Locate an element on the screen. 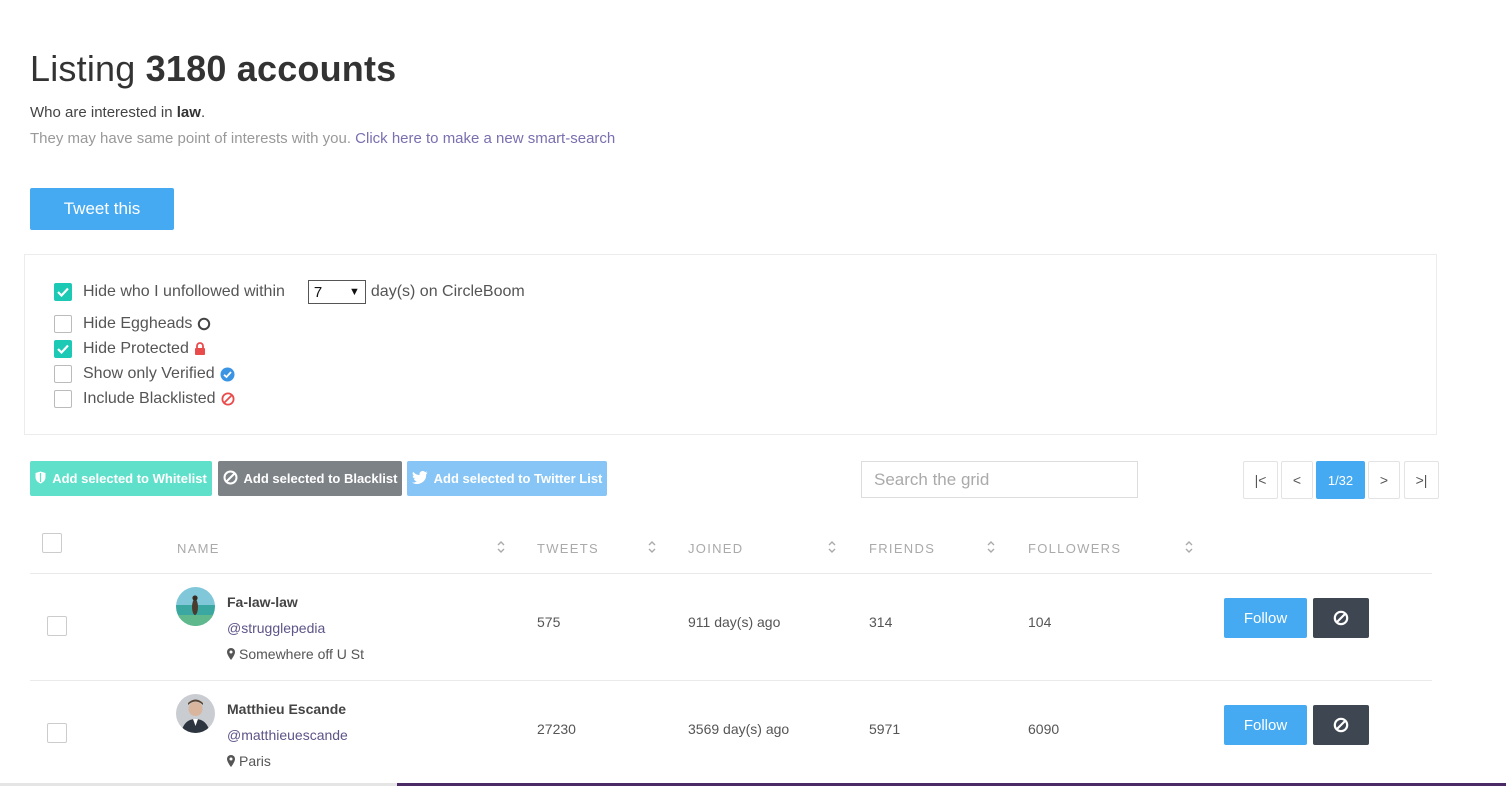 Image resolution: width=1506 pixels, height=786 pixels. next-page-button: > is located at coordinates (1384, 480).